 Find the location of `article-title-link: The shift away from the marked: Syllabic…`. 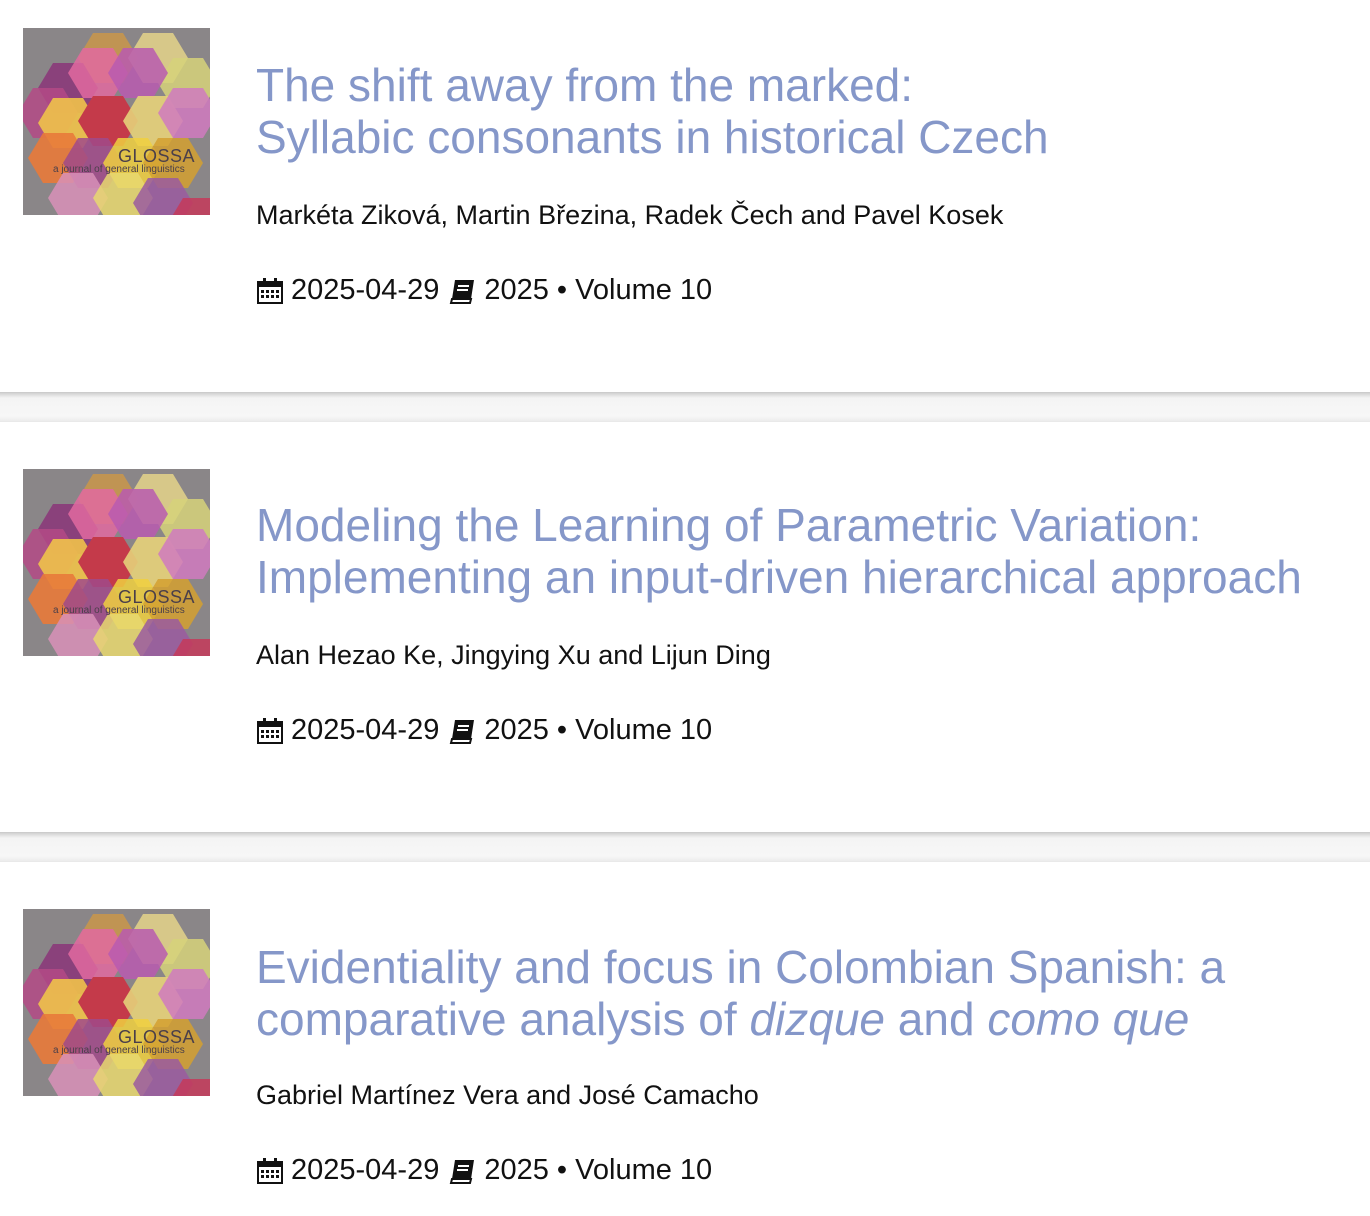

article-title-link: The shift away from the marked: Syllabic… is located at coordinates (806, 111).